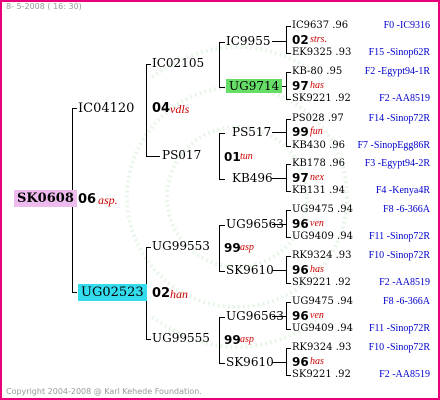 The image size is (440, 400). I want to click on g4-line-11: F2 -AA8519, so click(404, 282).